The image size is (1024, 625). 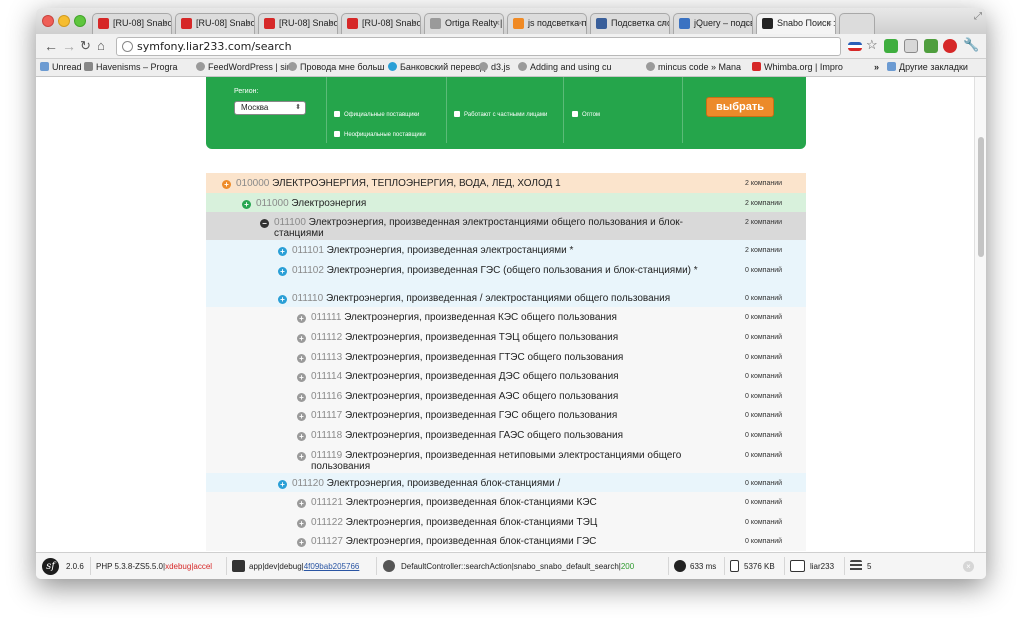 I want to click on close-window-button, so click(x=48, y=21).